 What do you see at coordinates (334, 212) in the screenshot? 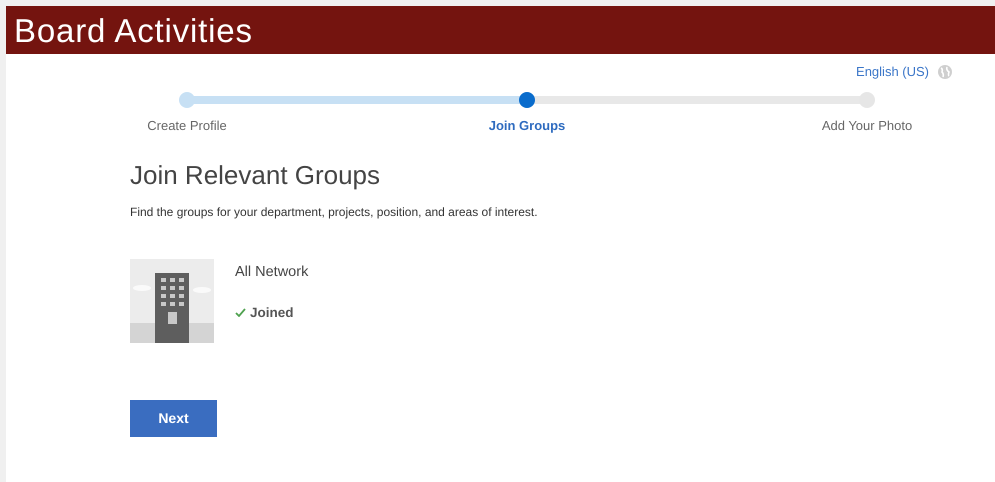
I see `description-text: Find the groups for your department, projects, position, and areas of interest.` at bounding box center [334, 212].